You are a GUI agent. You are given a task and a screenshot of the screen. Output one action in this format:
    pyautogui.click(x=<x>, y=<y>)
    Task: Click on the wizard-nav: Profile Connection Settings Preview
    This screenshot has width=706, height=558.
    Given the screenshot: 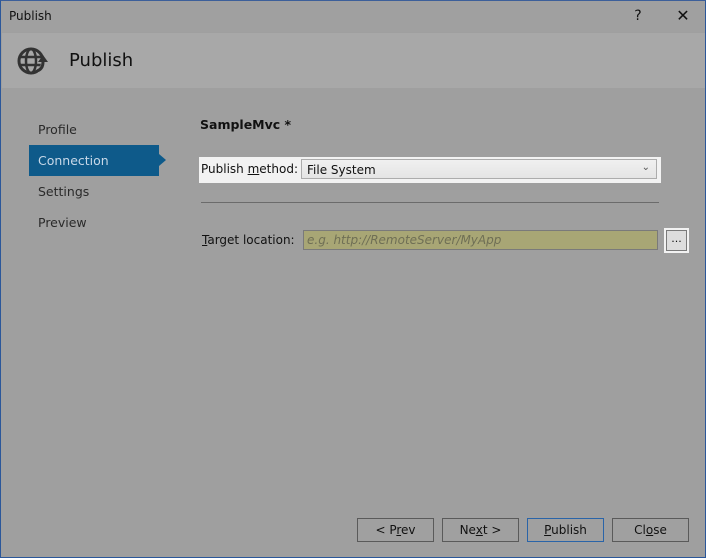 What is the action you would take?
    pyautogui.click(x=97, y=176)
    